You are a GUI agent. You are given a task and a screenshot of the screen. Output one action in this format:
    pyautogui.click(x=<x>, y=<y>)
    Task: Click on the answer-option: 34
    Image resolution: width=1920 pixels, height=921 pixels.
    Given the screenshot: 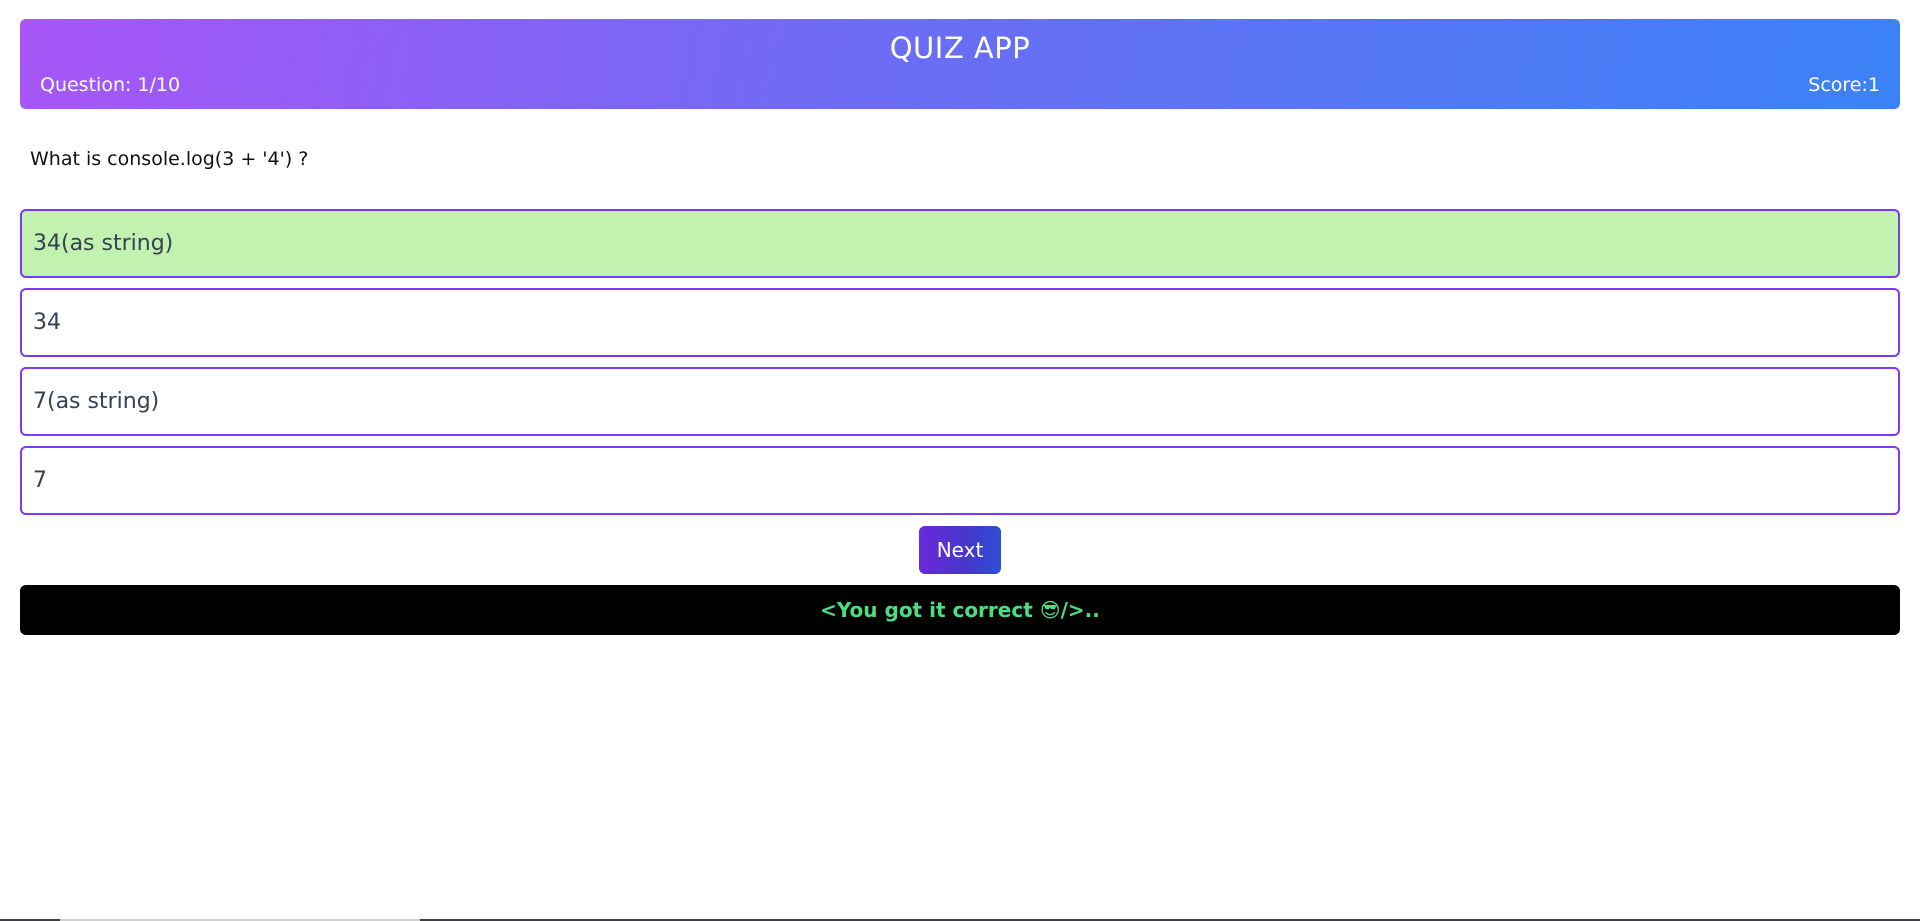 What is the action you would take?
    pyautogui.click(x=960, y=322)
    